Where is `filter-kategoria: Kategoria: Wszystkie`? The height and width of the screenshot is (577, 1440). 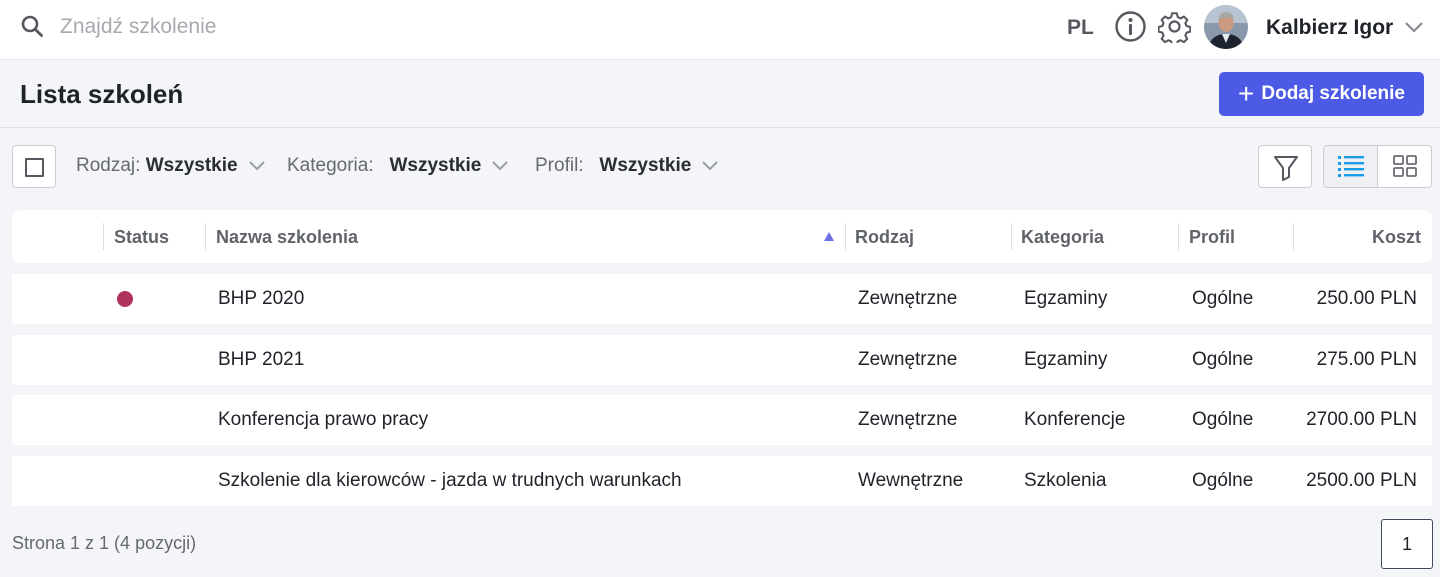 filter-kategoria: Kategoria: Wszystkie is located at coordinates (398, 166).